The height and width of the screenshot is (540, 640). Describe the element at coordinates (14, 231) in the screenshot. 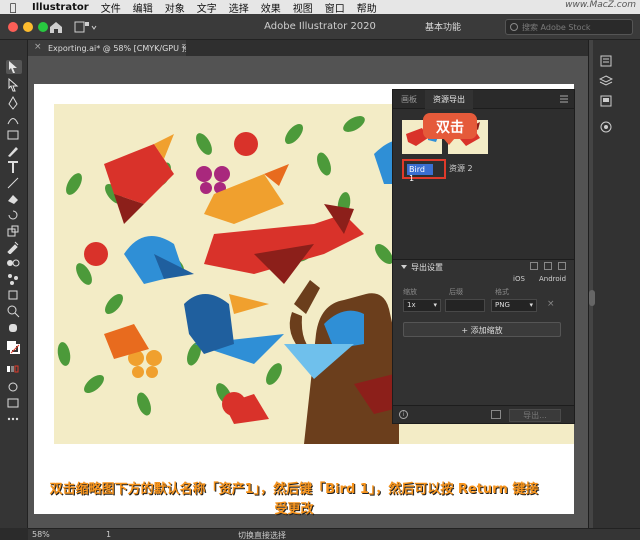

I see `scale-tool-icon` at that location.